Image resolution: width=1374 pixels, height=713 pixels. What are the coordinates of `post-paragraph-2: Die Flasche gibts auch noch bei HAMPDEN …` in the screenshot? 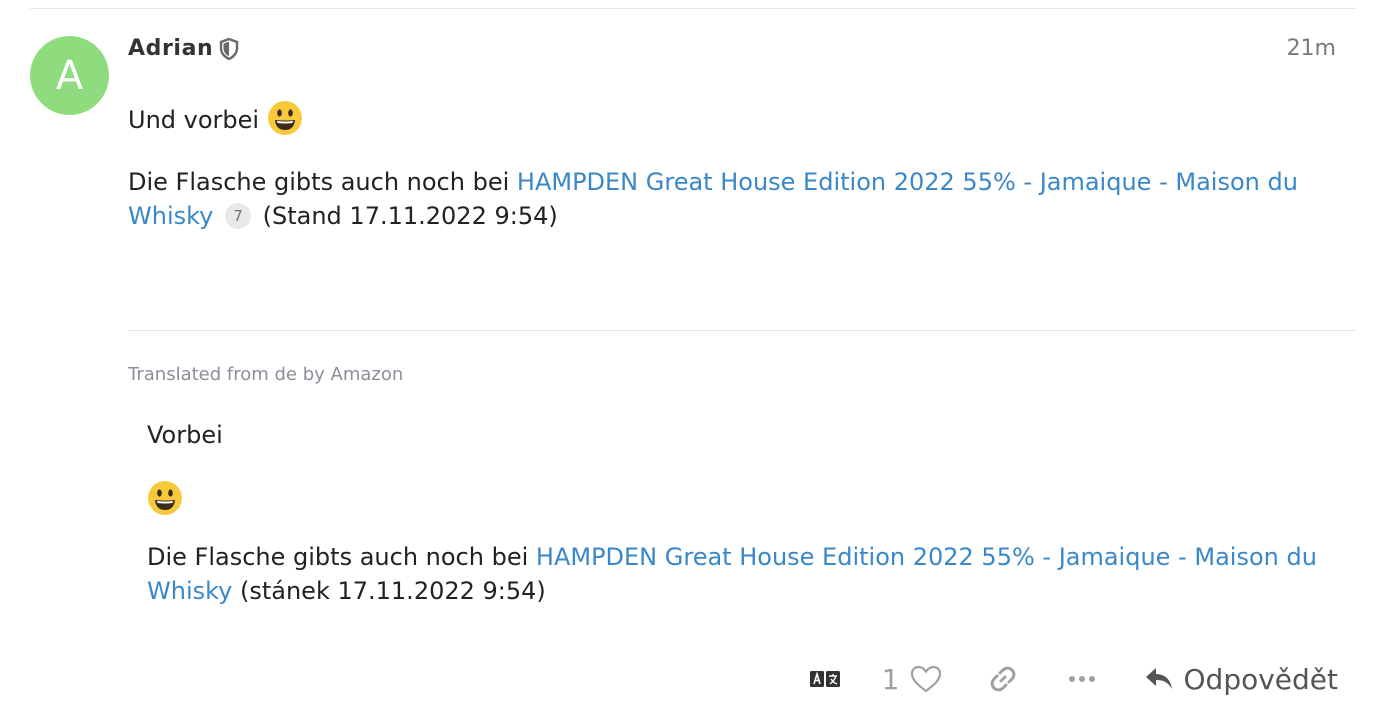 It's located at (733, 199).